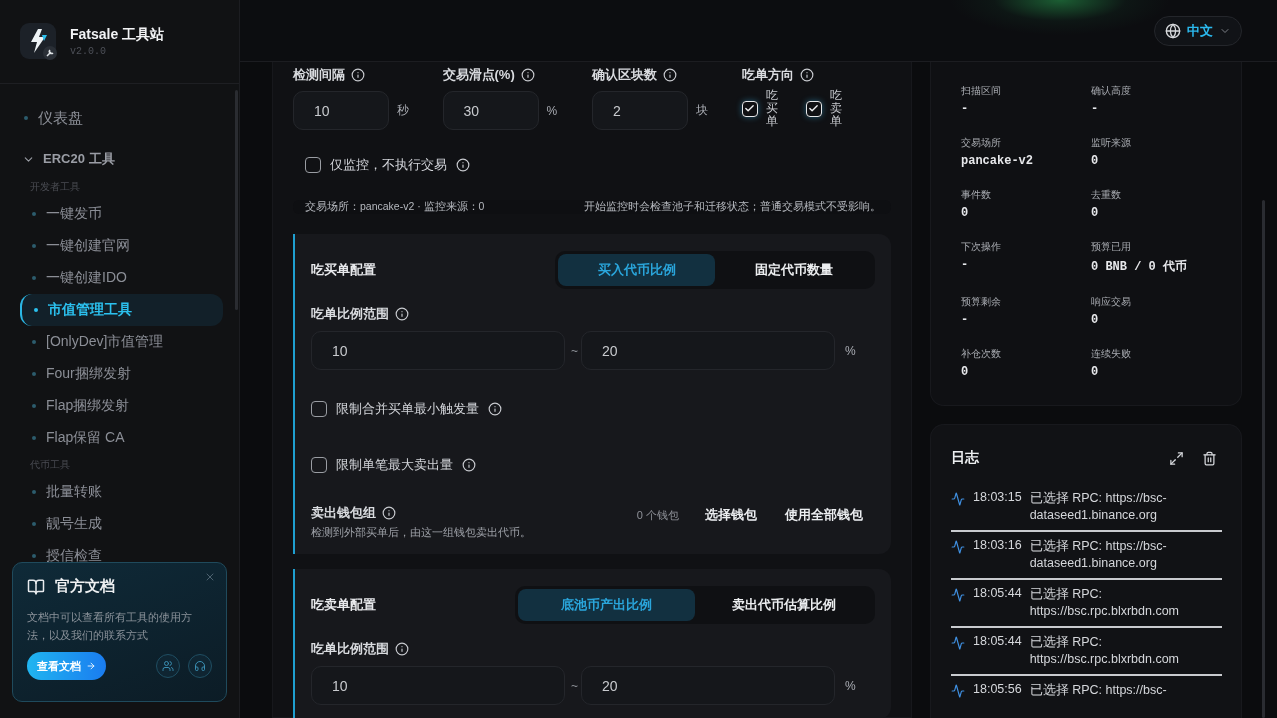 The height and width of the screenshot is (718, 1277). Describe the element at coordinates (981, 247) in the screenshot. I see `stat-label: 下次操作` at that location.